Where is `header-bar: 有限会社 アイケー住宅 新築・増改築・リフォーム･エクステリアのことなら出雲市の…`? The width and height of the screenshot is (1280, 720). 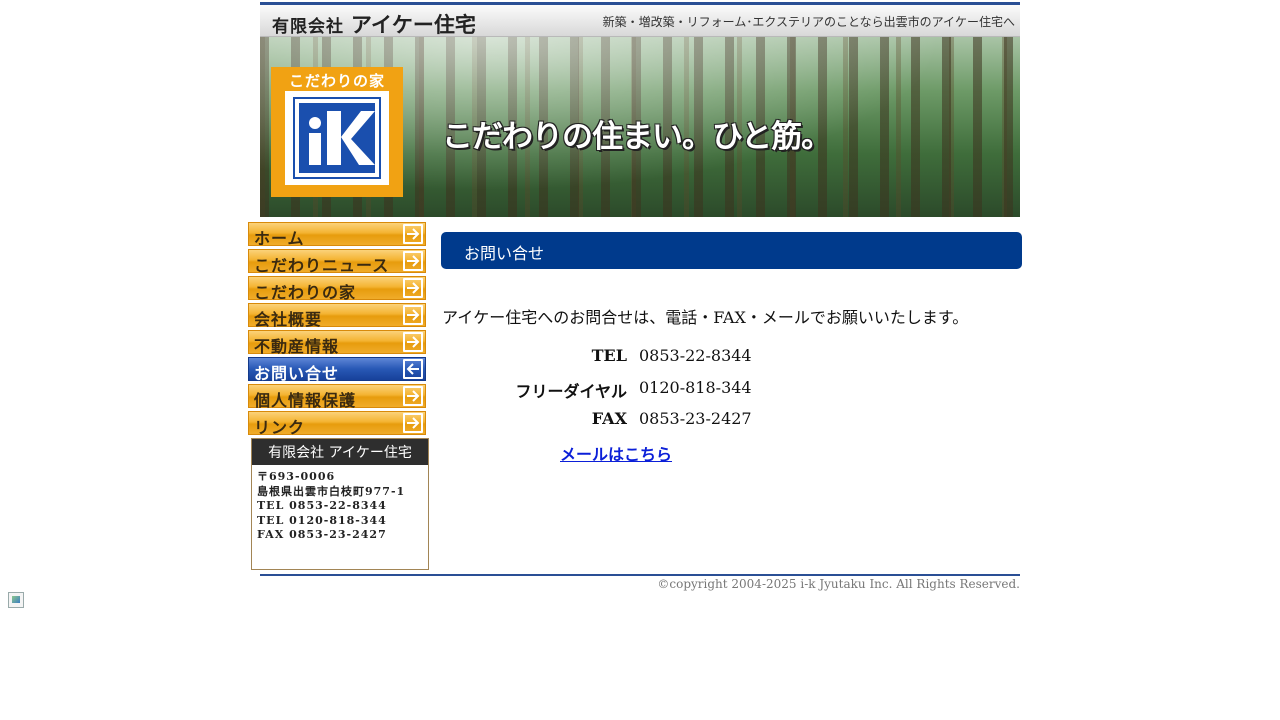
header-bar: 有限会社 アイケー住宅 新築・増改築・リフォーム･エクステリアのことなら出雲市の… is located at coordinates (640, 18).